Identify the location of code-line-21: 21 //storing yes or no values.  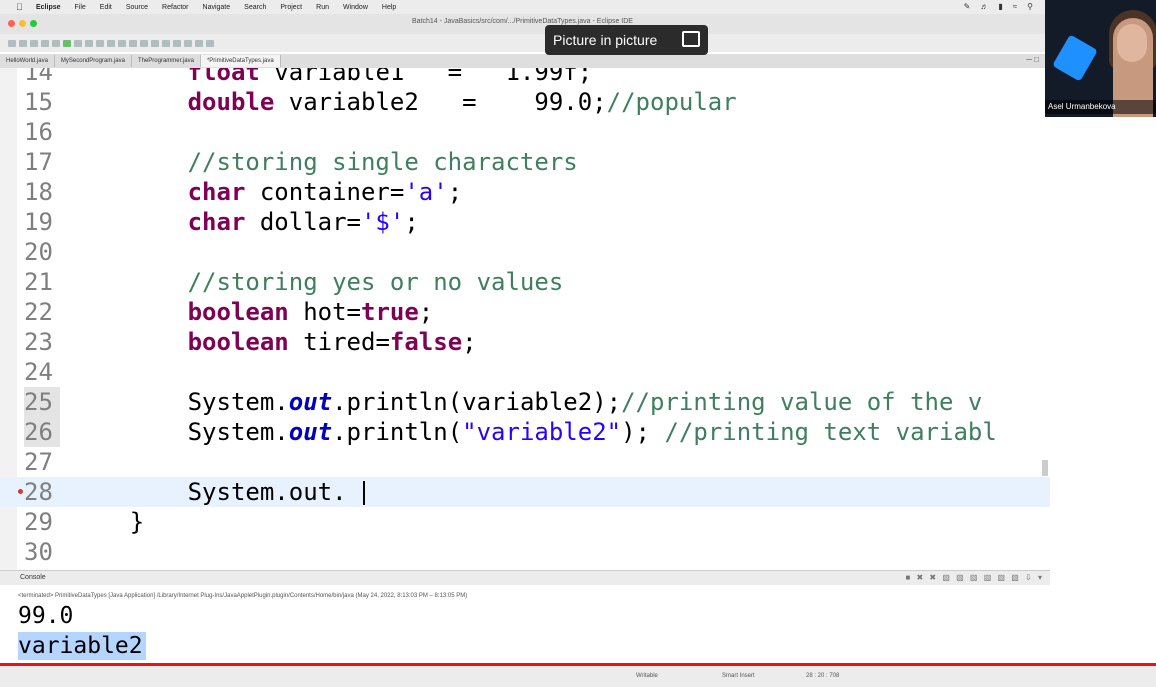
(525, 282).